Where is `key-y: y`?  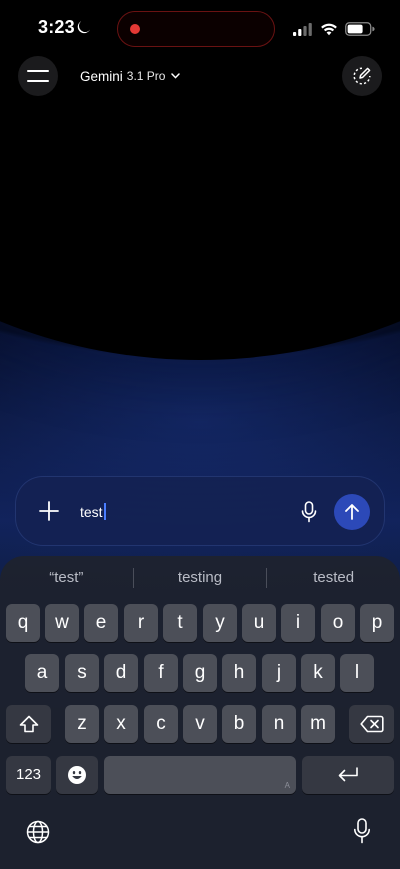 key-y: y is located at coordinates (220, 623).